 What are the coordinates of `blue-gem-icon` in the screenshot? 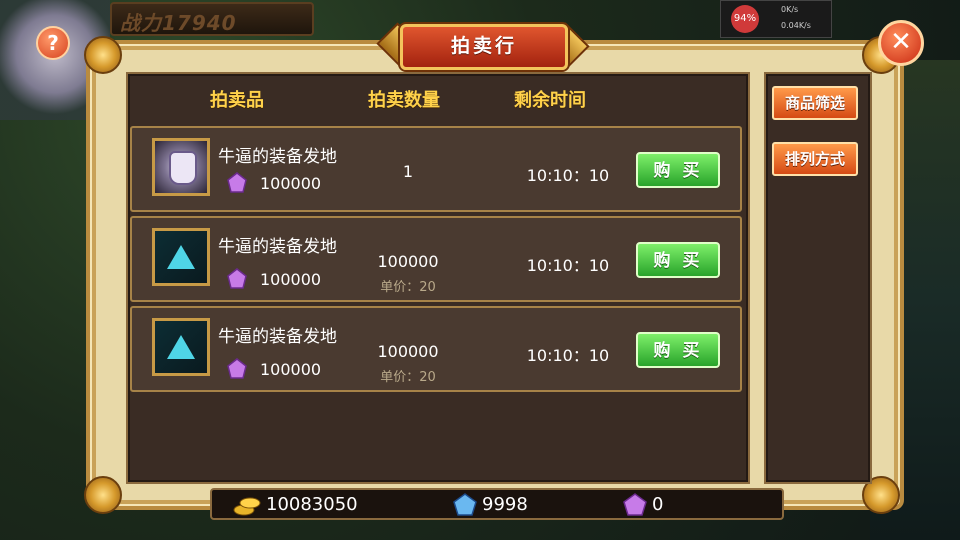 It's located at (465, 504).